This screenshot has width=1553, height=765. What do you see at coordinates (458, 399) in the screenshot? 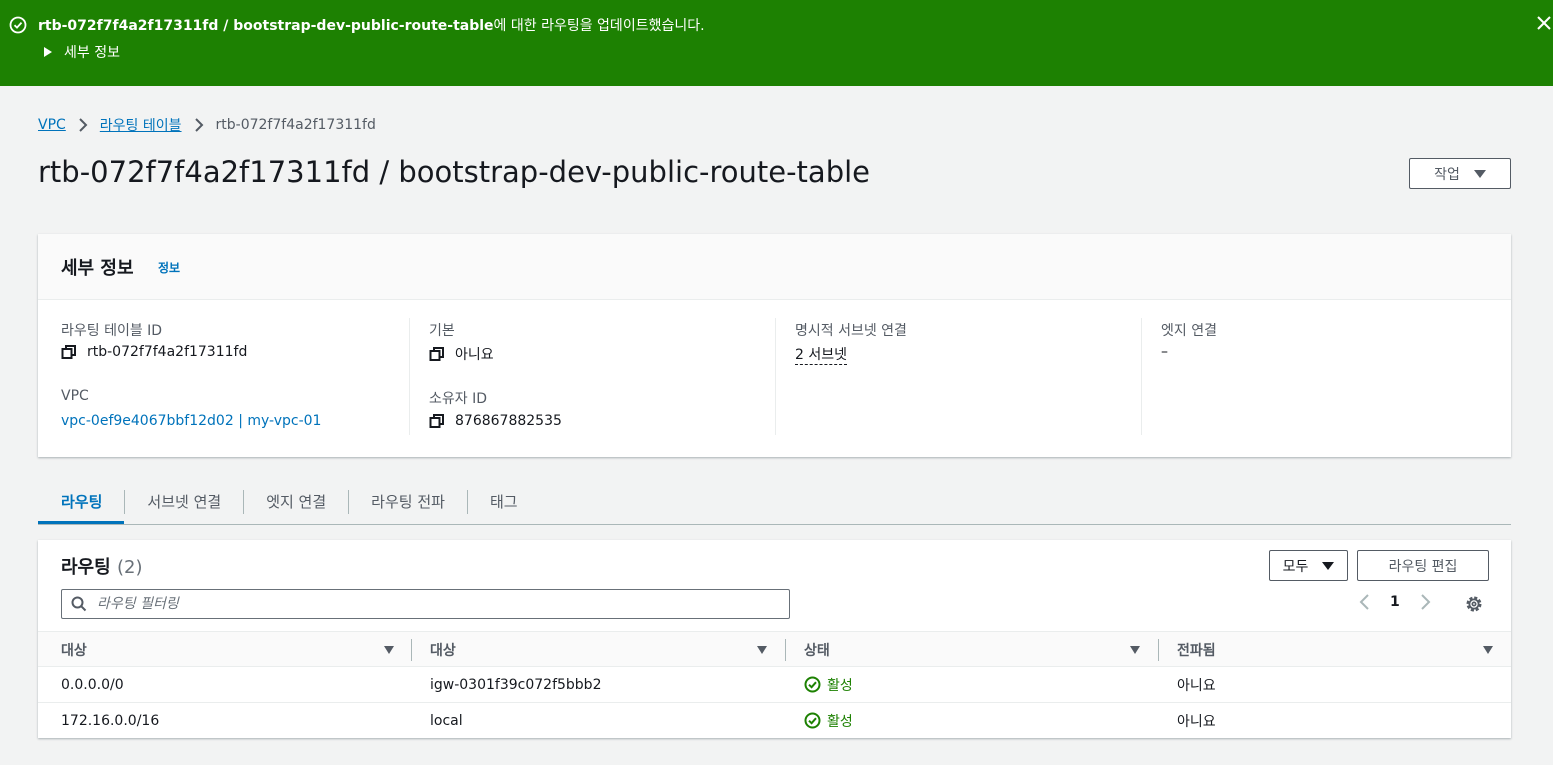
I see `owner-id-label: 소유자 ID` at bounding box center [458, 399].